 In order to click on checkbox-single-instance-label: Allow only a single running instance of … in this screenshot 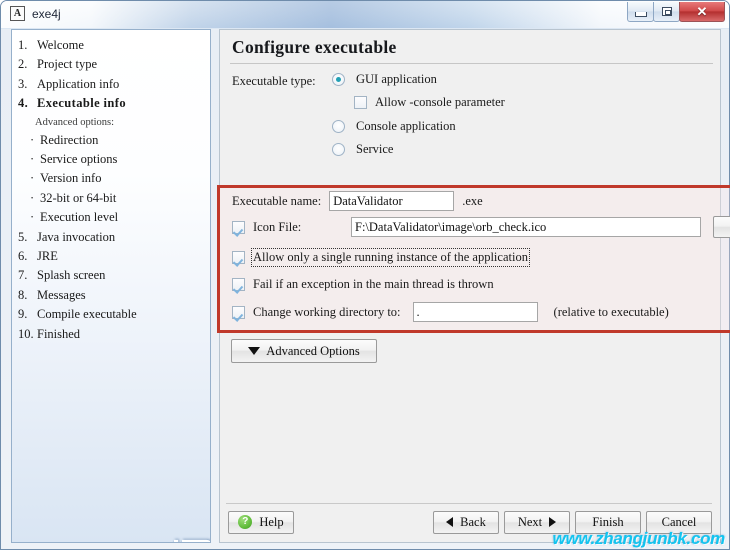, I will do `click(390, 257)`.